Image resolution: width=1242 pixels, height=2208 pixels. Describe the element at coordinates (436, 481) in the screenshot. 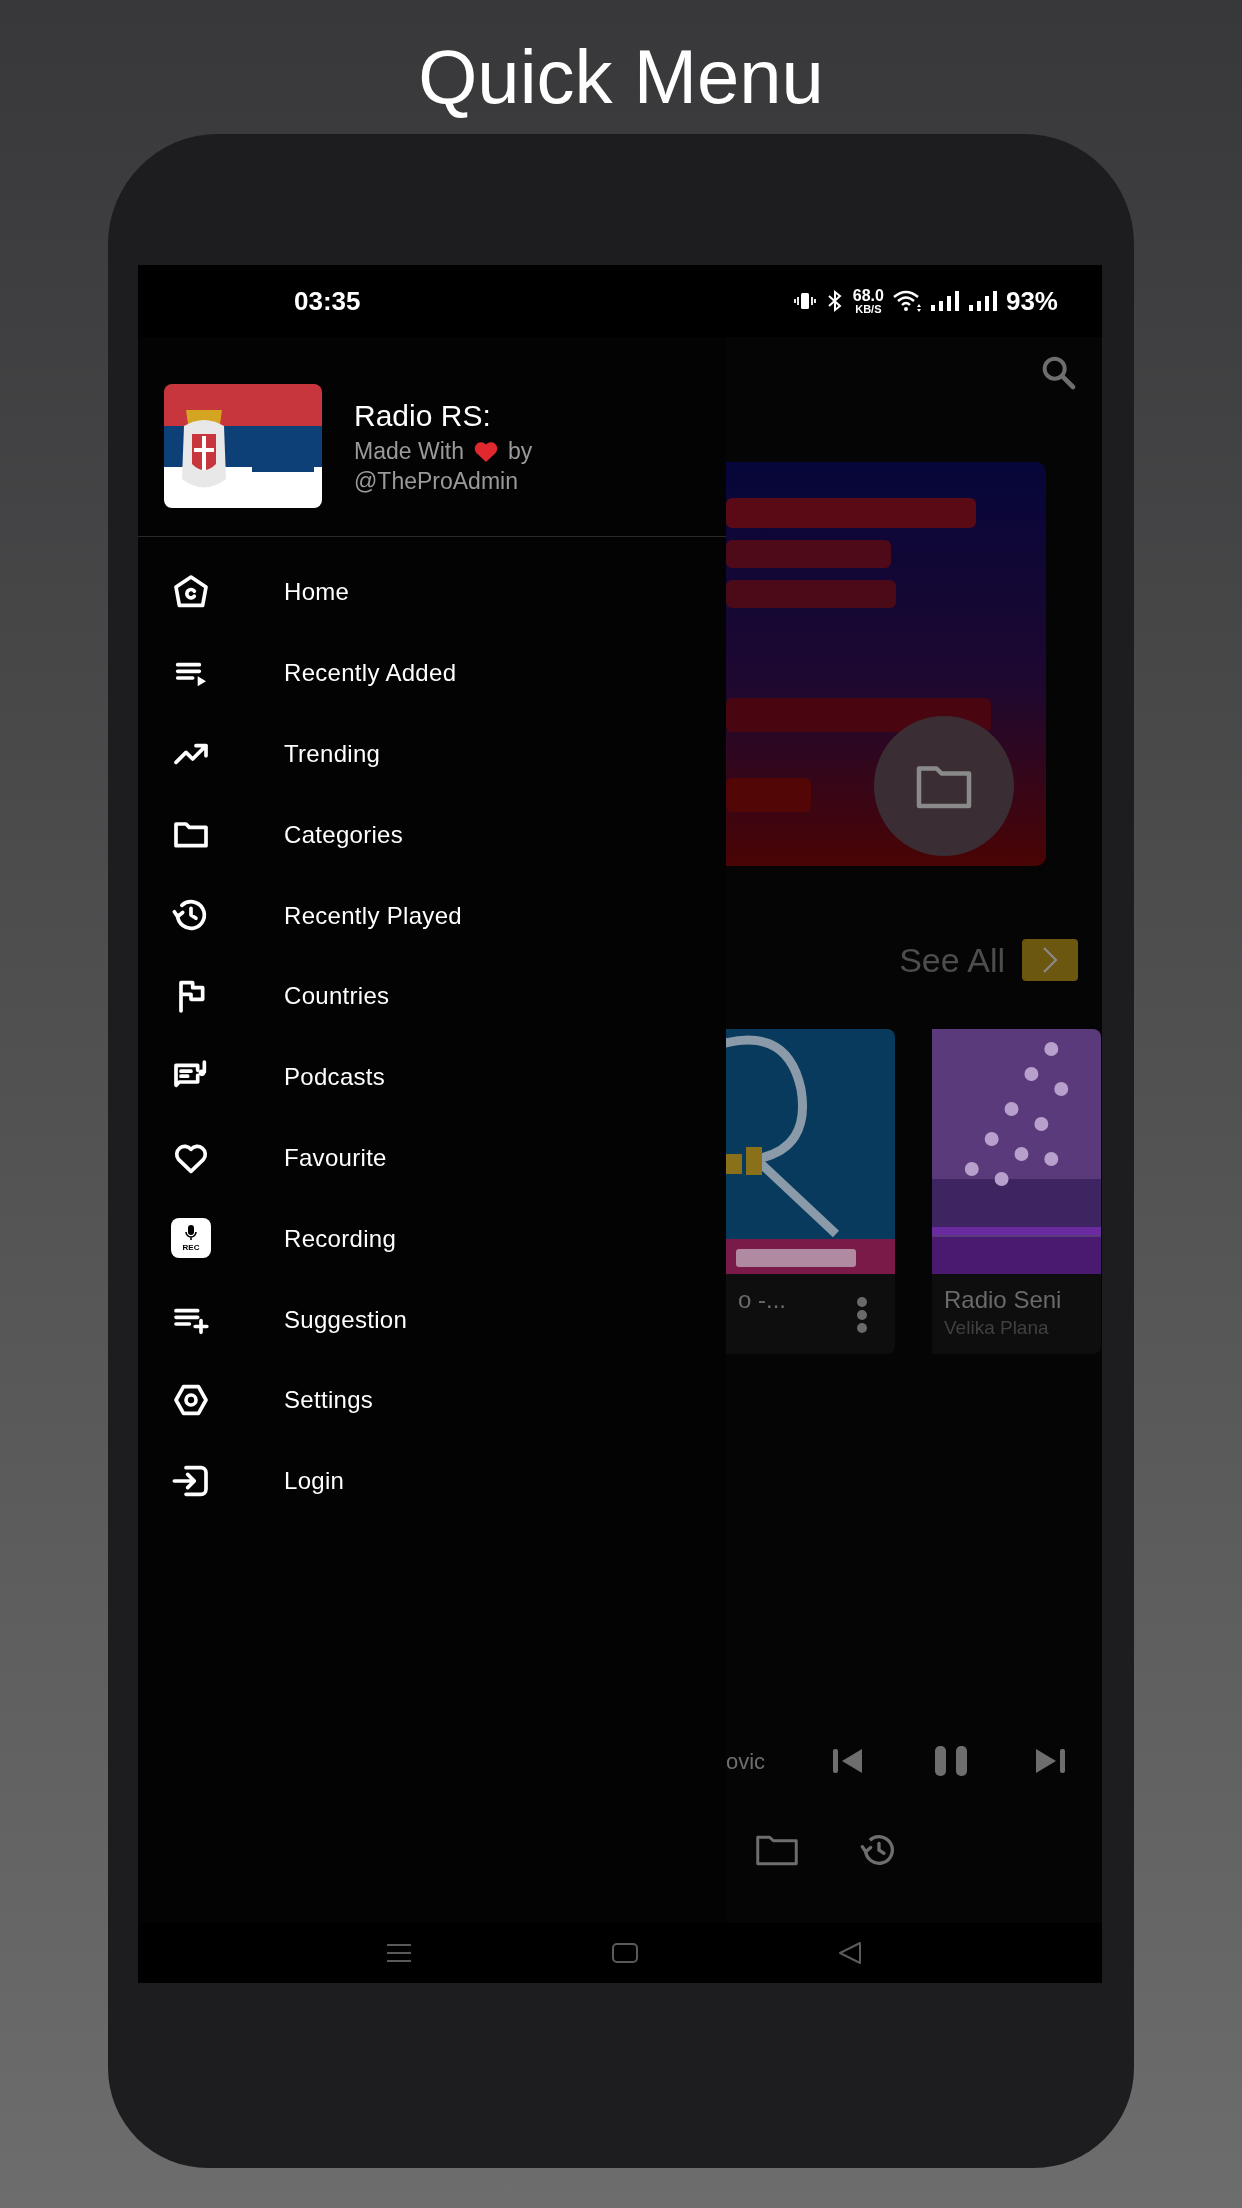

I see `author-handle: @TheProAdmin` at that location.